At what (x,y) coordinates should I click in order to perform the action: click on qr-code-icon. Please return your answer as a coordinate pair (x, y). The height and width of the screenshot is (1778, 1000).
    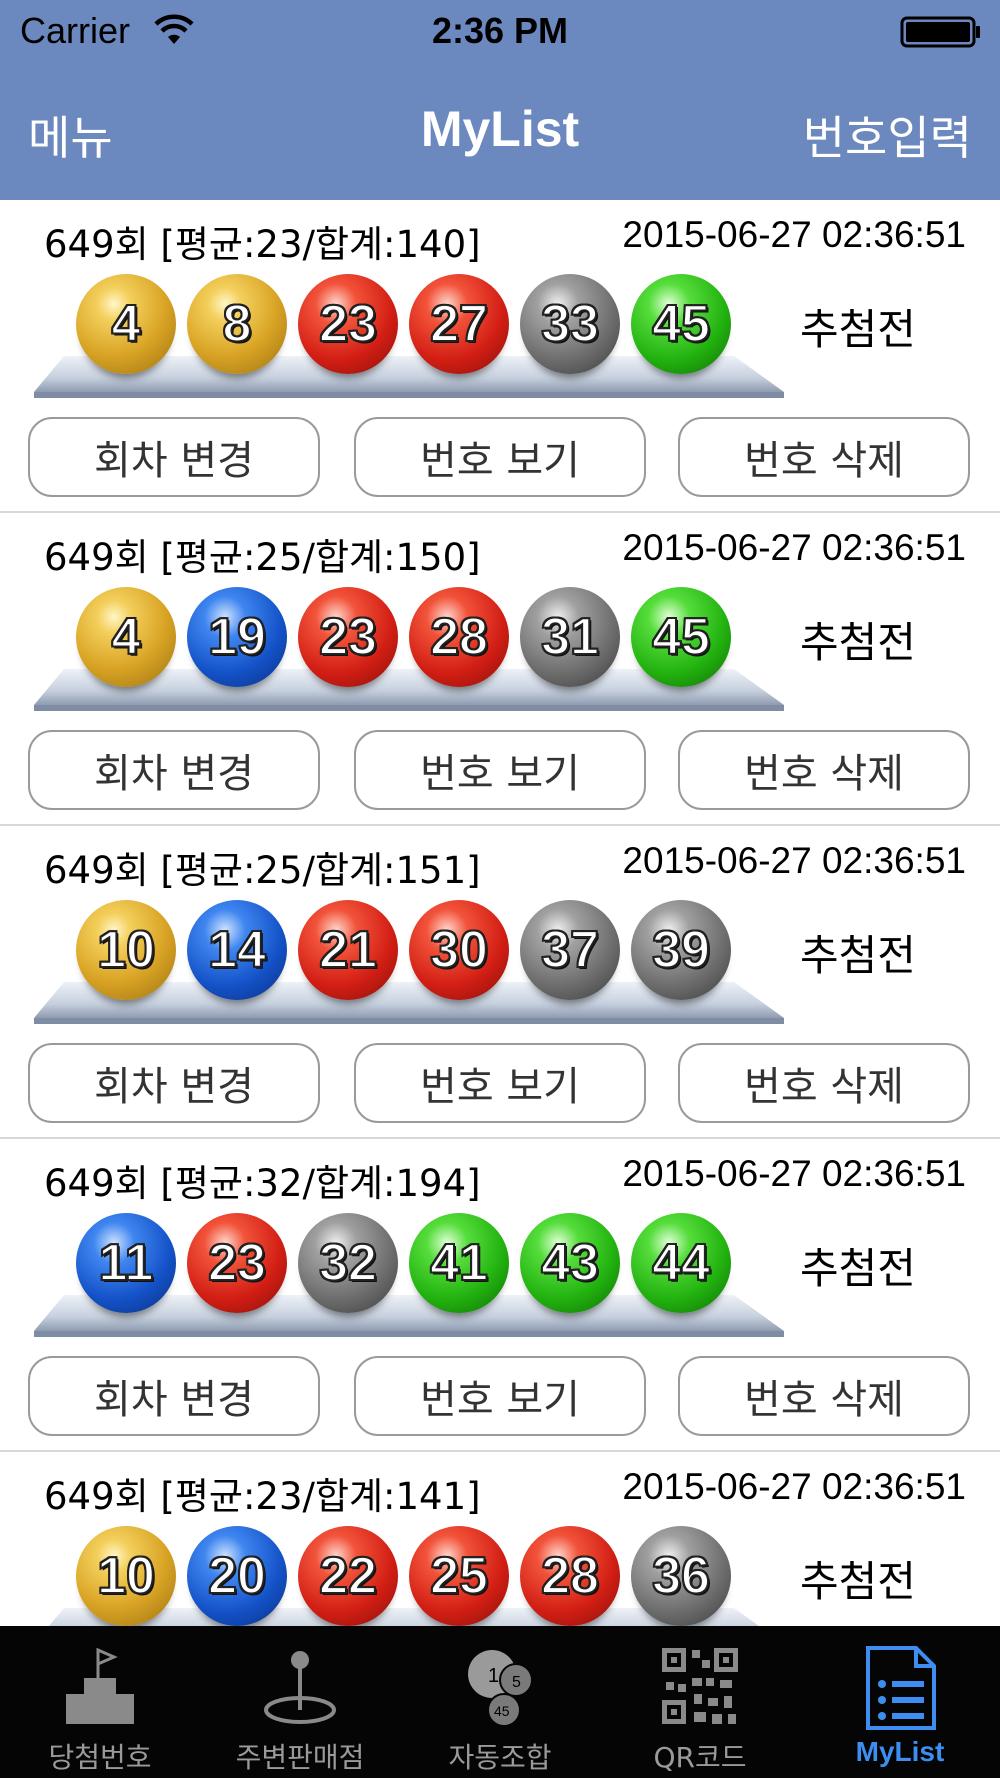
    Looking at the image, I should click on (700, 1686).